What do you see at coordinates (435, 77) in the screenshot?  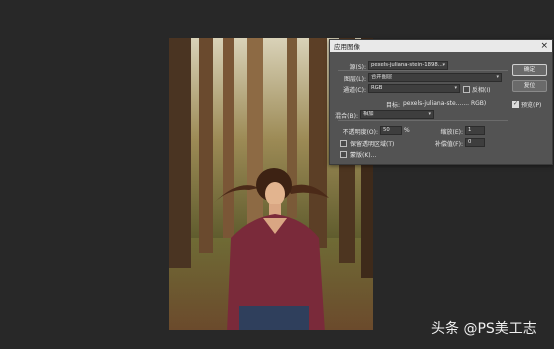 I see `layer-select: 合并图层 ▾` at bounding box center [435, 77].